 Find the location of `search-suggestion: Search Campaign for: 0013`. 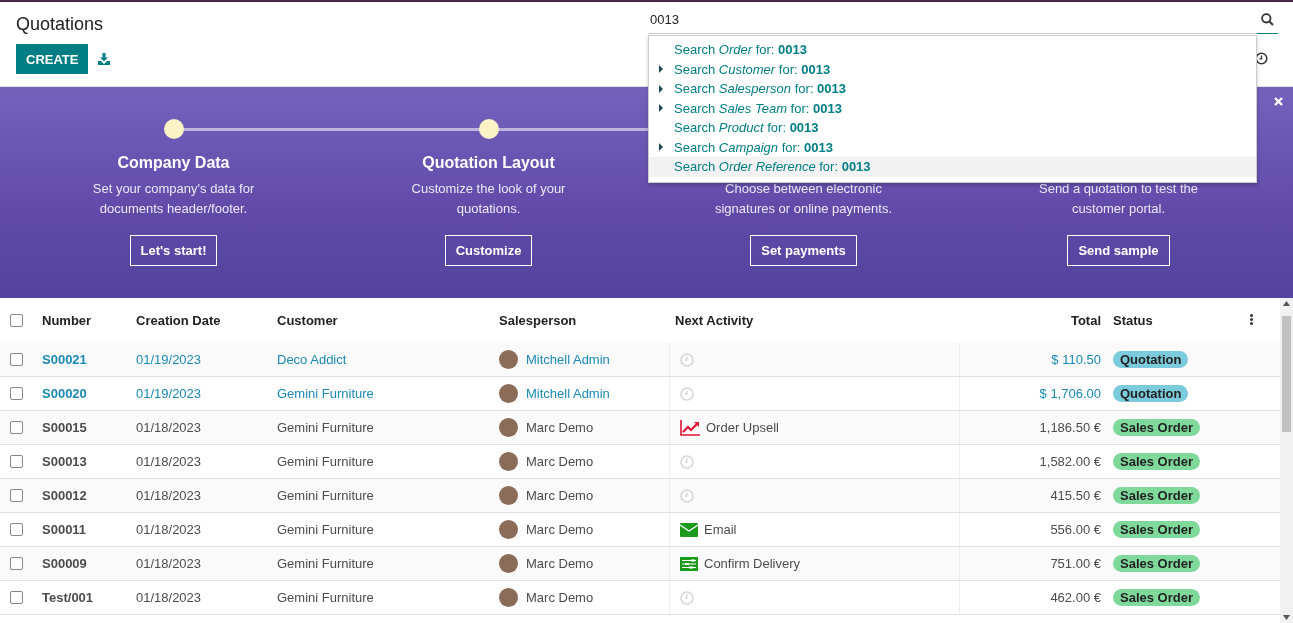

search-suggestion: Search Campaign for: 0013 is located at coordinates (753, 147).